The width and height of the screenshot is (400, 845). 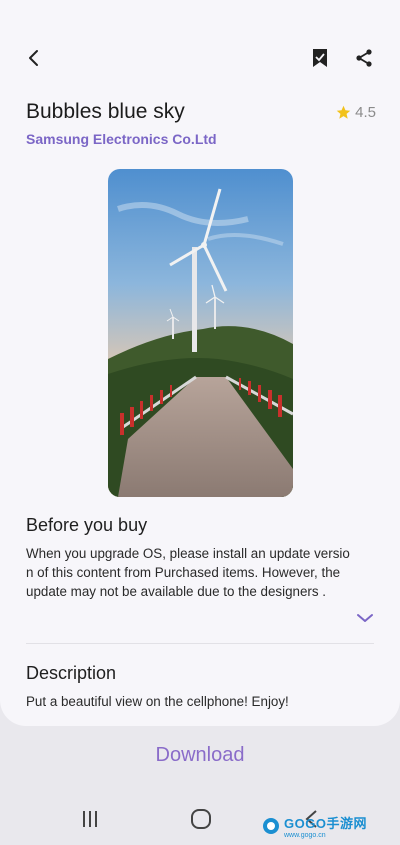 I want to click on home-icon, so click(x=201, y=819).